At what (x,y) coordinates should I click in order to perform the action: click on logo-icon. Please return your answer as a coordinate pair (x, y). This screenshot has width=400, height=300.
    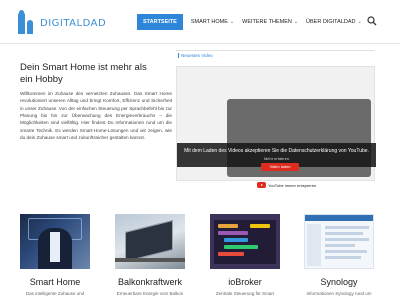
    Looking at the image, I should click on (27, 23).